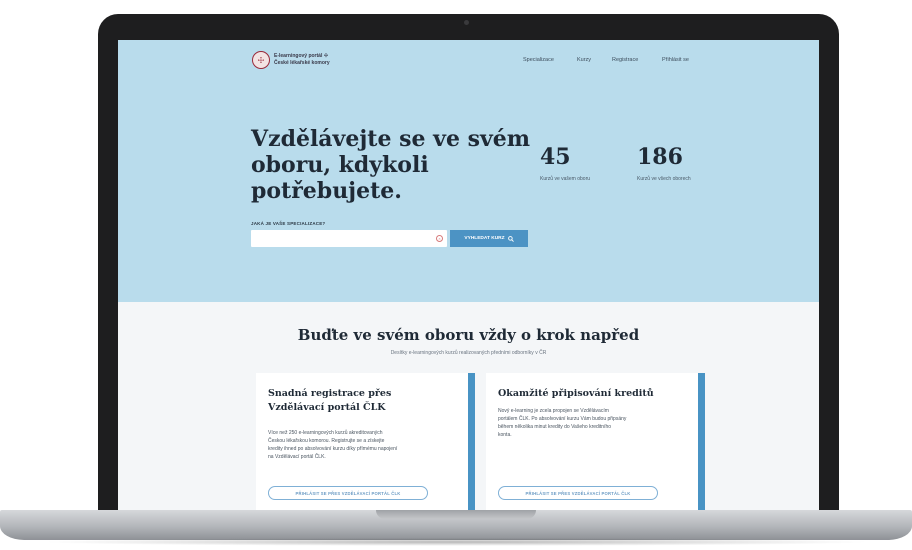  I want to click on search-course-button: VYHLEDAT KURZ, so click(489, 238).